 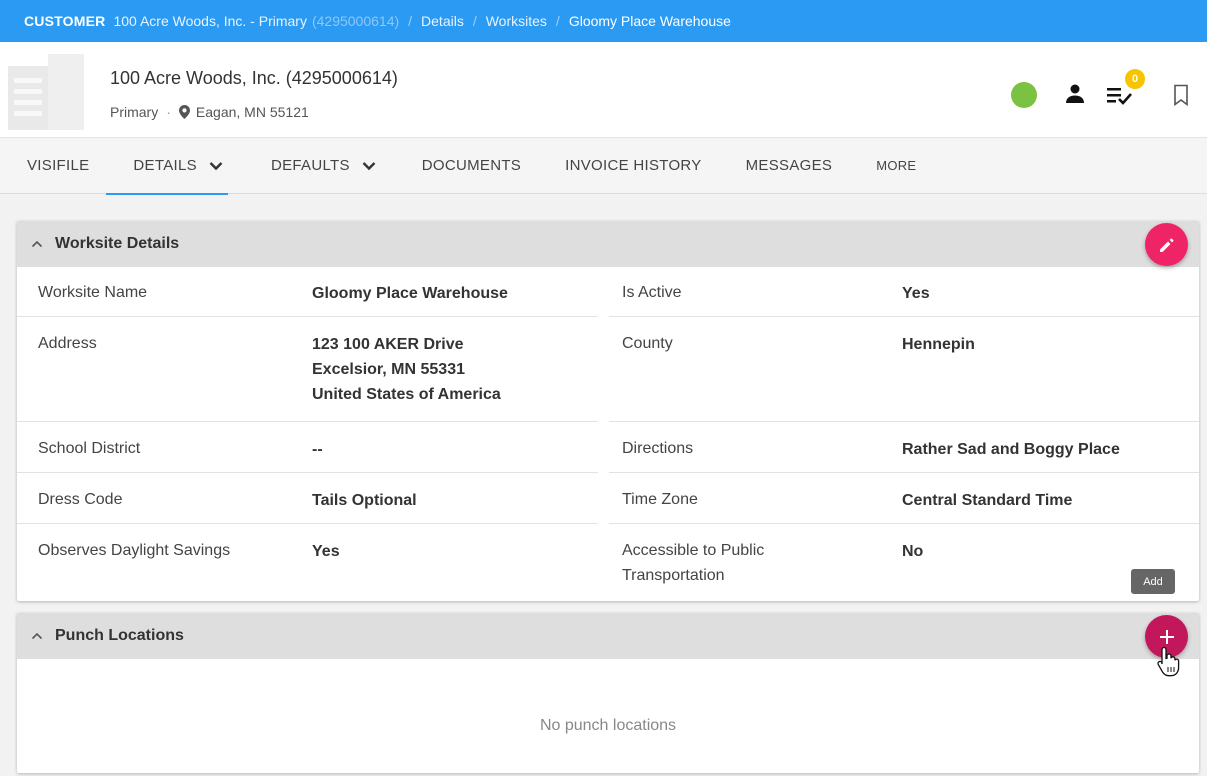 What do you see at coordinates (364, 500) in the screenshot?
I see `dress-code-value: Tails Optional` at bounding box center [364, 500].